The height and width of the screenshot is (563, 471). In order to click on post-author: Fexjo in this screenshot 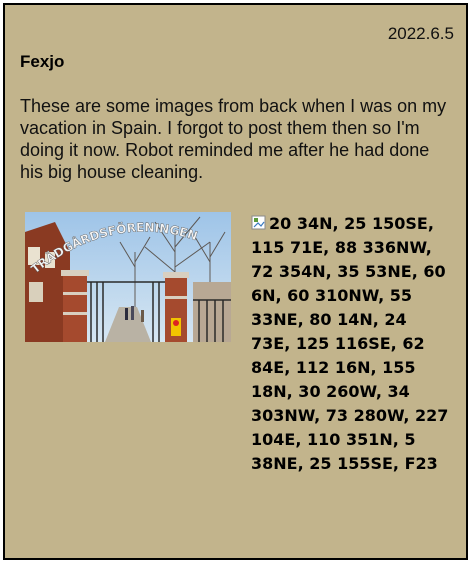, I will do `click(42, 61)`.